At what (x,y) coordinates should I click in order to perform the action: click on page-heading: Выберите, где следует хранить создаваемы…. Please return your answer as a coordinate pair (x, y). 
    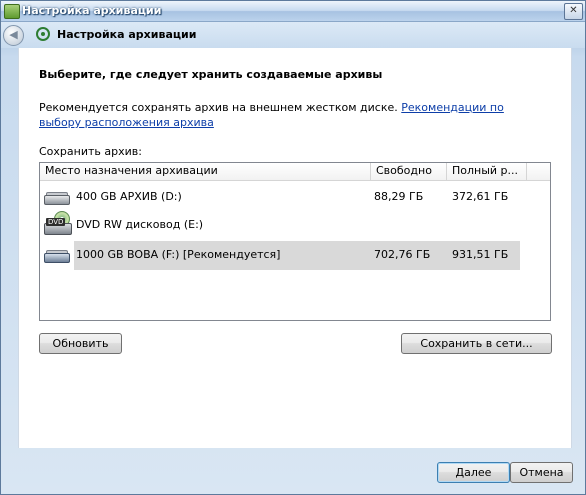
    Looking at the image, I should click on (211, 74).